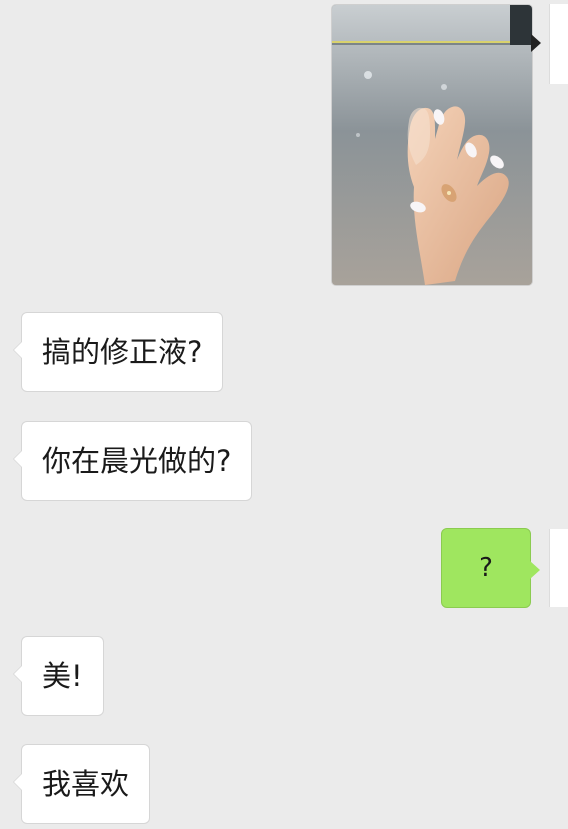 This screenshot has height=829, width=568. What do you see at coordinates (137, 460) in the screenshot?
I see `message-text: 你在晨光做的?` at bounding box center [137, 460].